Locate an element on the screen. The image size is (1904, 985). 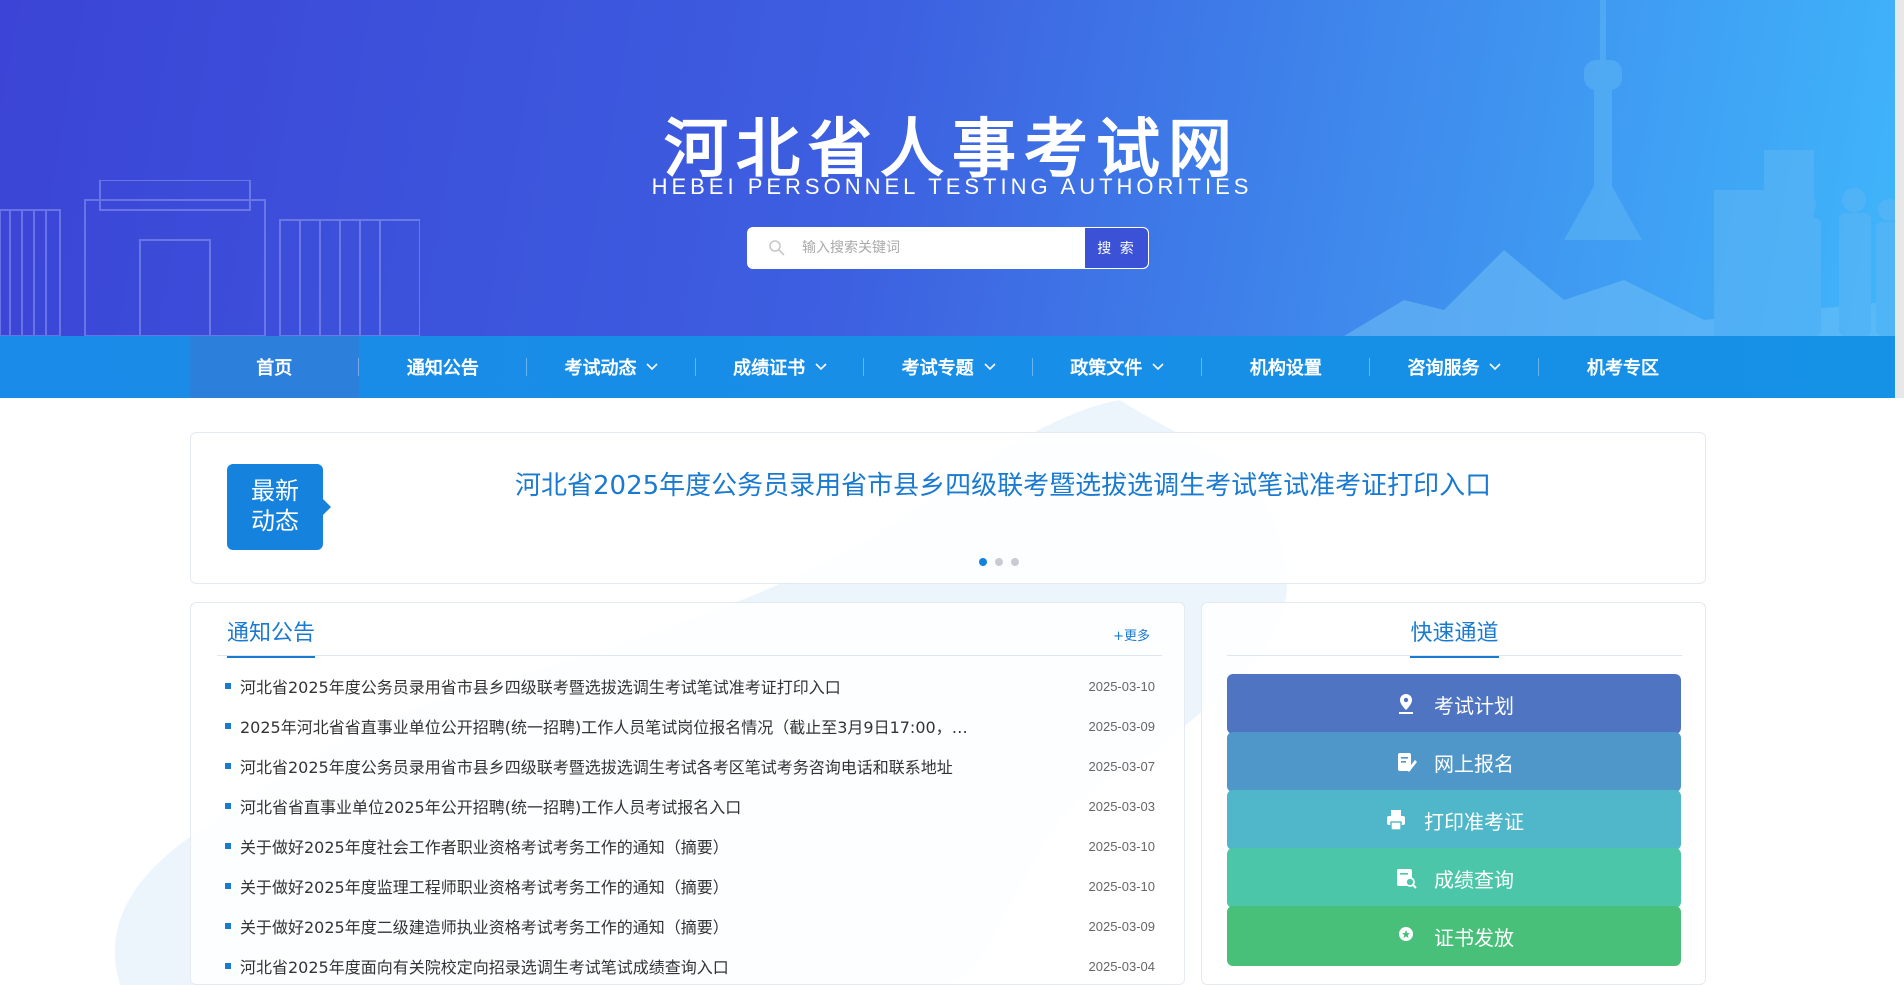
printer-icon is located at coordinates (1396, 820).